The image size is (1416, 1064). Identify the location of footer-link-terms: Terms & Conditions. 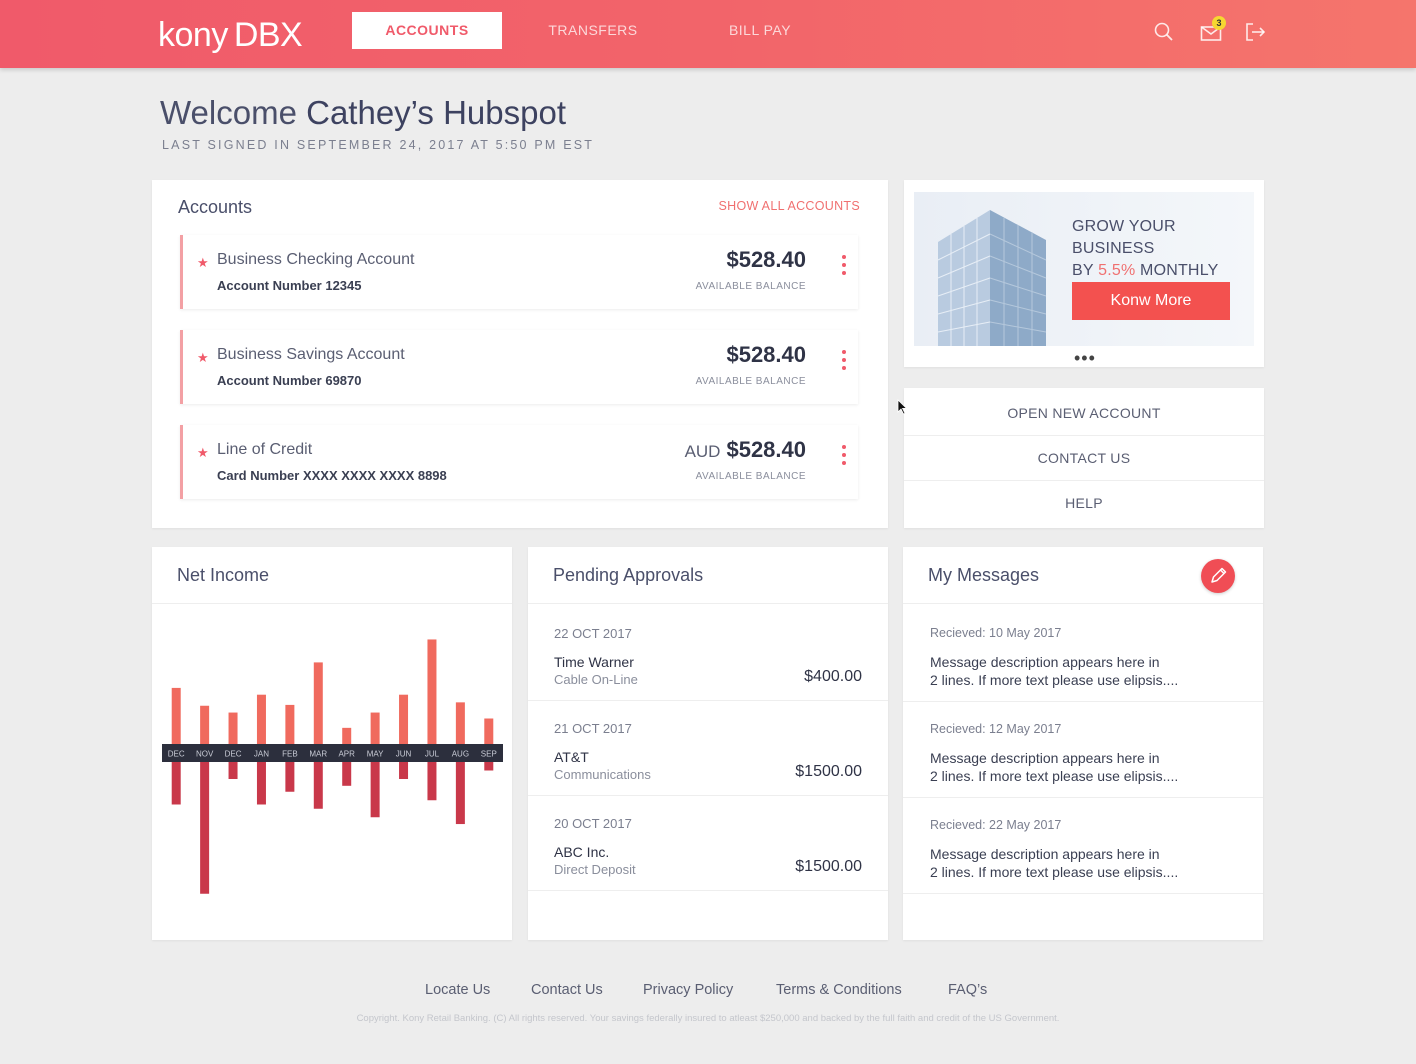
(839, 990).